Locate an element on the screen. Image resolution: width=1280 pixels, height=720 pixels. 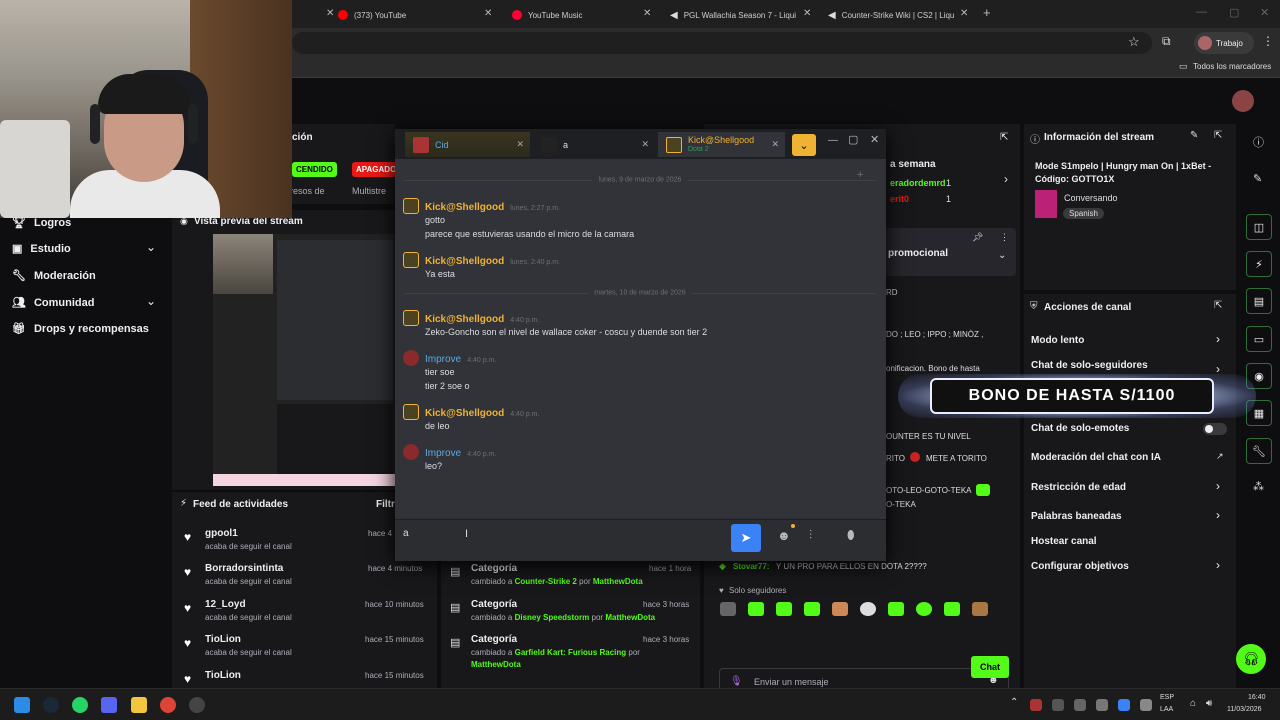
emotes-only-toggle is located at coordinates (1215, 429).